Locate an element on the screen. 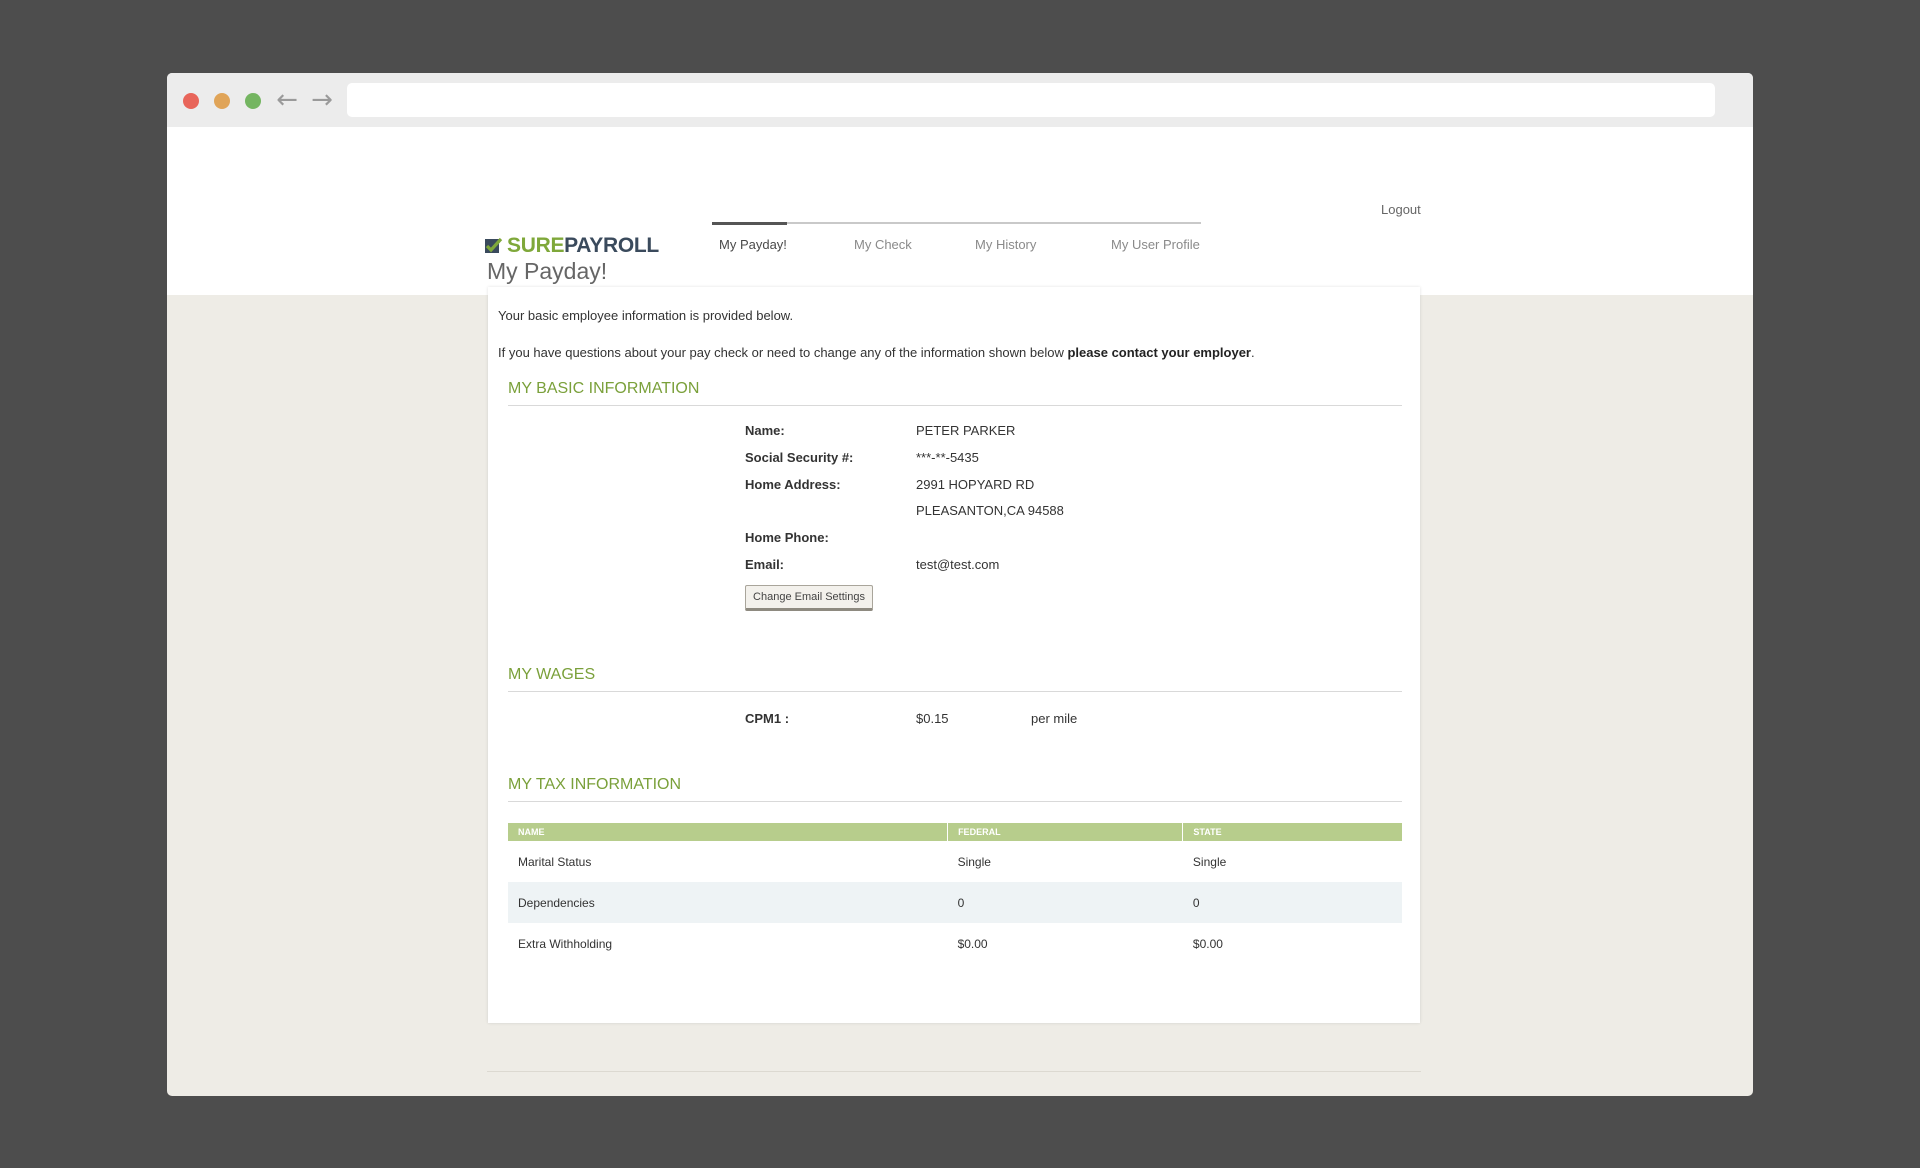 This screenshot has height=1168, width=1920. minimize-window-button is located at coordinates (222, 101).